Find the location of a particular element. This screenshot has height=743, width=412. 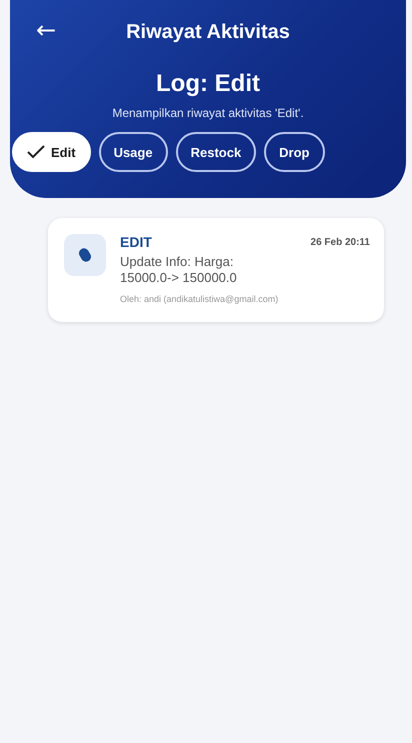

log-type: EDIT is located at coordinates (136, 242).